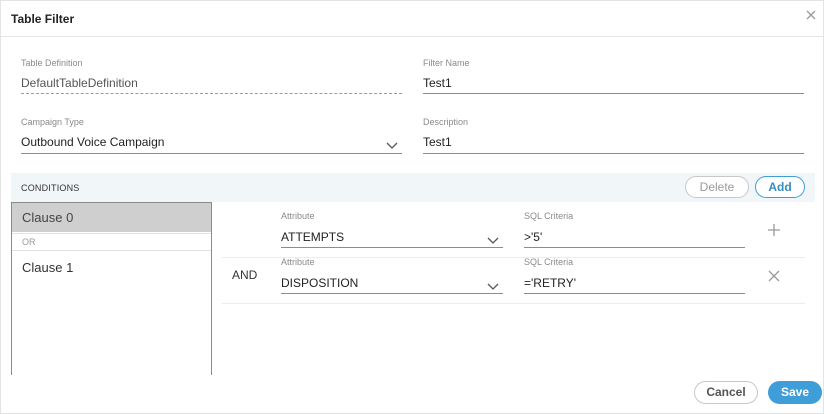 The height and width of the screenshot is (414, 824). What do you see at coordinates (613, 135) in the screenshot?
I see `description-field: Description Test1` at bounding box center [613, 135].